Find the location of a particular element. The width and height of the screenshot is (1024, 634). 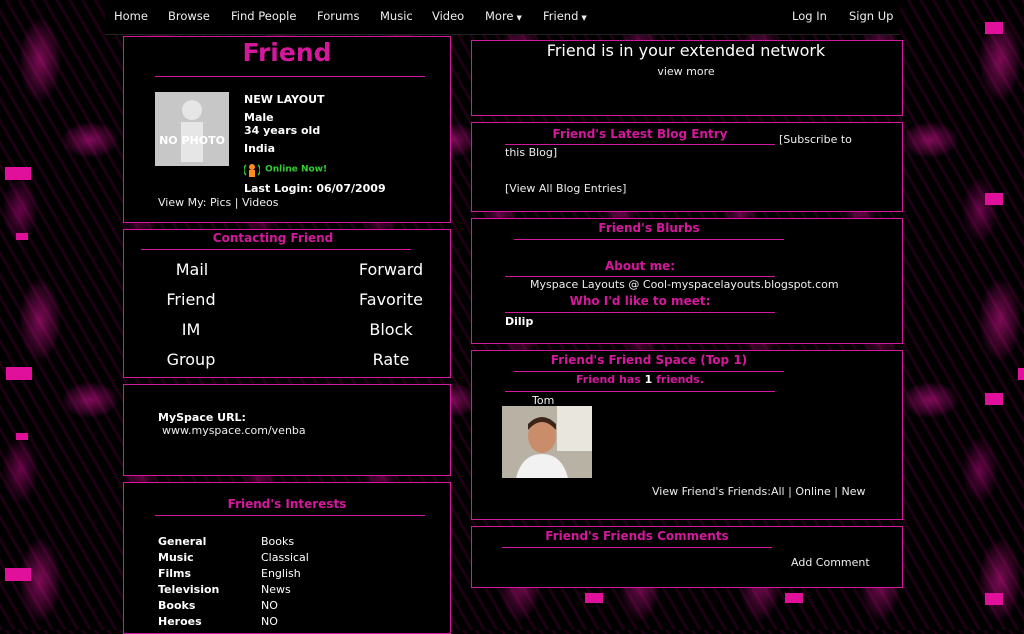

interest-key: Films is located at coordinates (175, 573).